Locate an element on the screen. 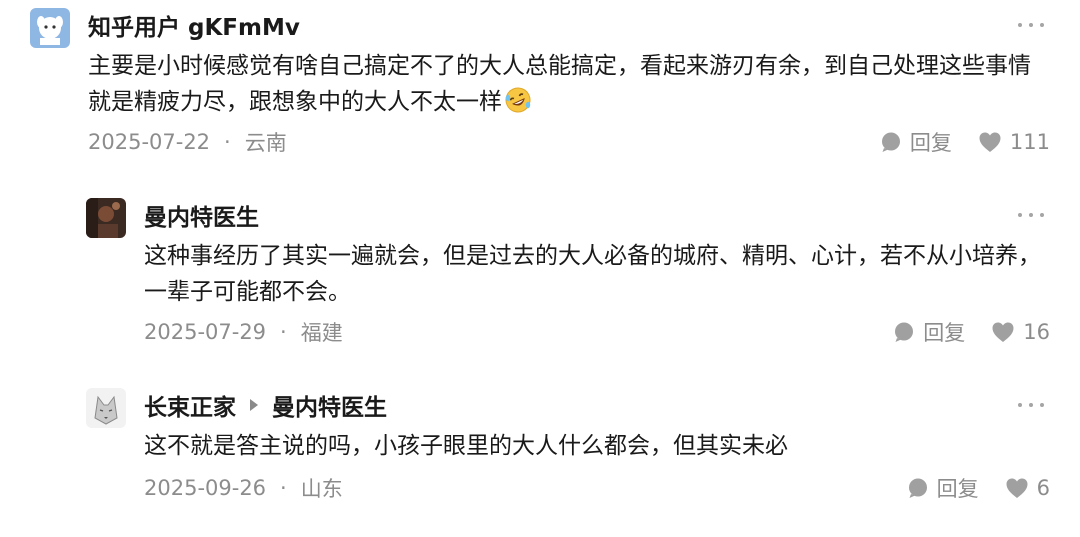 The width and height of the screenshot is (1080, 537). like-count: 16 is located at coordinates (1036, 332).